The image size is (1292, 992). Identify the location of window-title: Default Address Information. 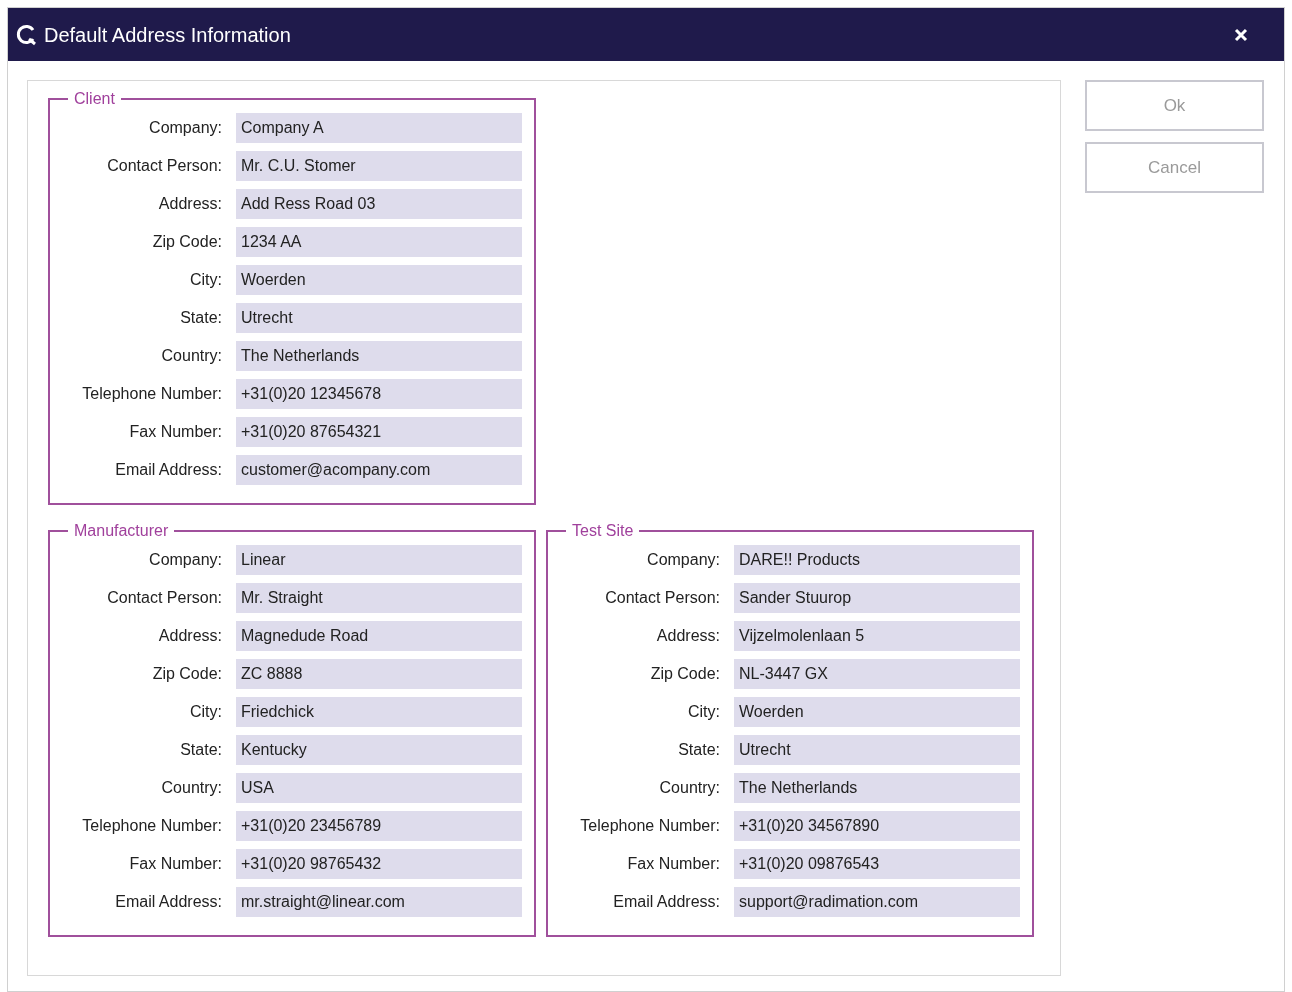
(167, 35).